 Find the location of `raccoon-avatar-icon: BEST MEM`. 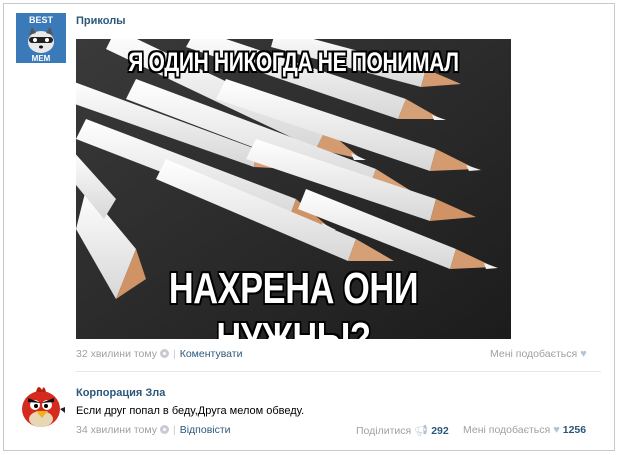

raccoon-avatar-icon: BEST MEM is located at coordinates (41, 38).